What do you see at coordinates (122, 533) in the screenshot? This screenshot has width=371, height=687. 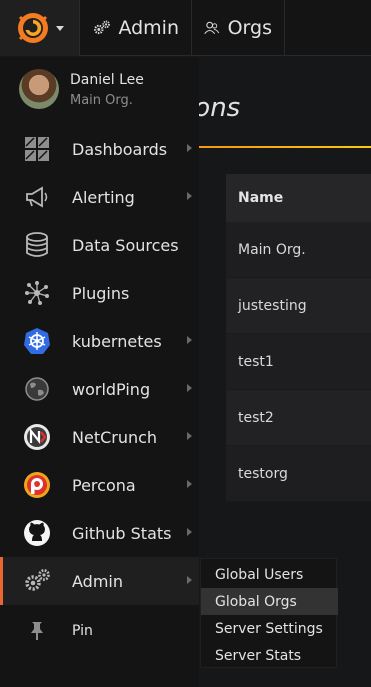 I see `menu-item-label: Github Stats` at bounding box center [122, 533].